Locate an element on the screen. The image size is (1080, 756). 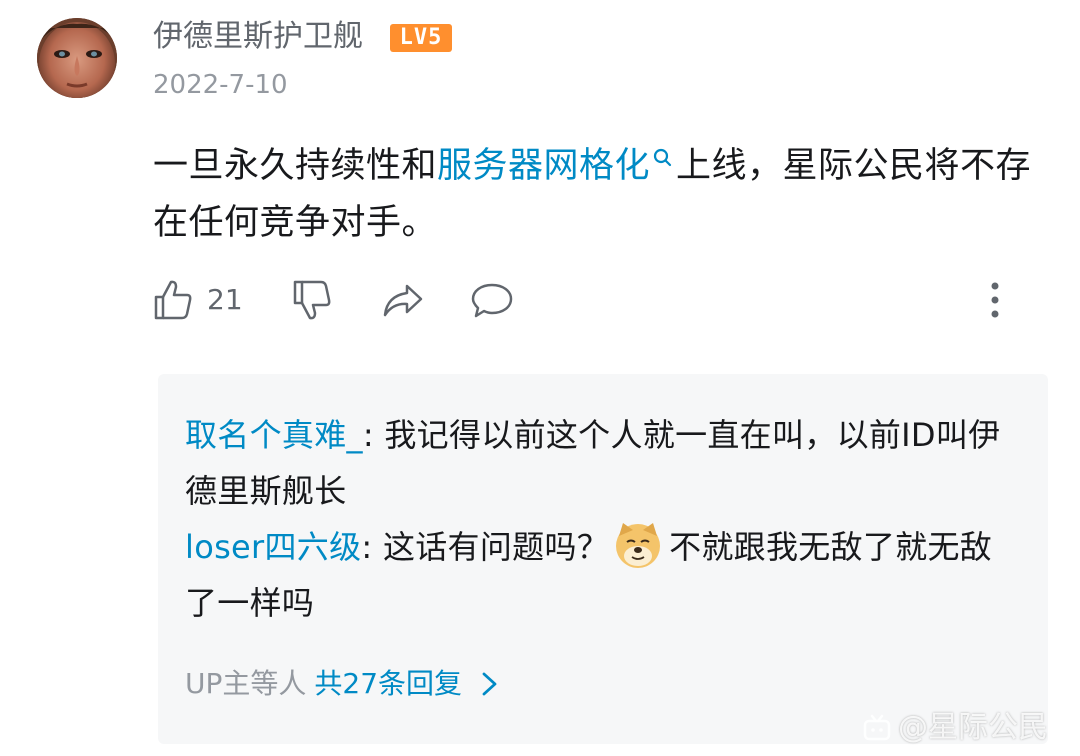
more-vertical-icon is located at coordinates (995, 300).